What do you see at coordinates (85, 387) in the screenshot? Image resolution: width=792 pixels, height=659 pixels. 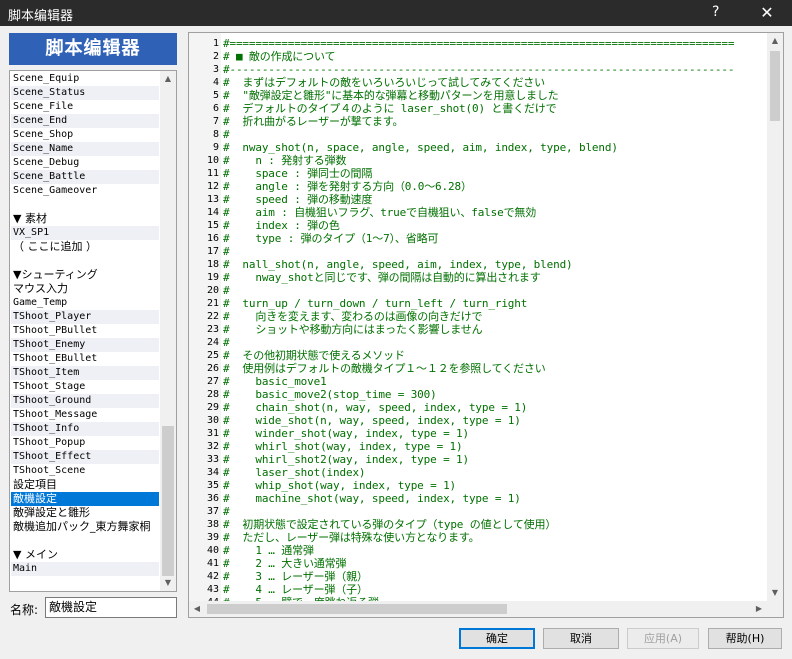 I see `list-item: TShoot_Stage` at bounding box center [85, 387].